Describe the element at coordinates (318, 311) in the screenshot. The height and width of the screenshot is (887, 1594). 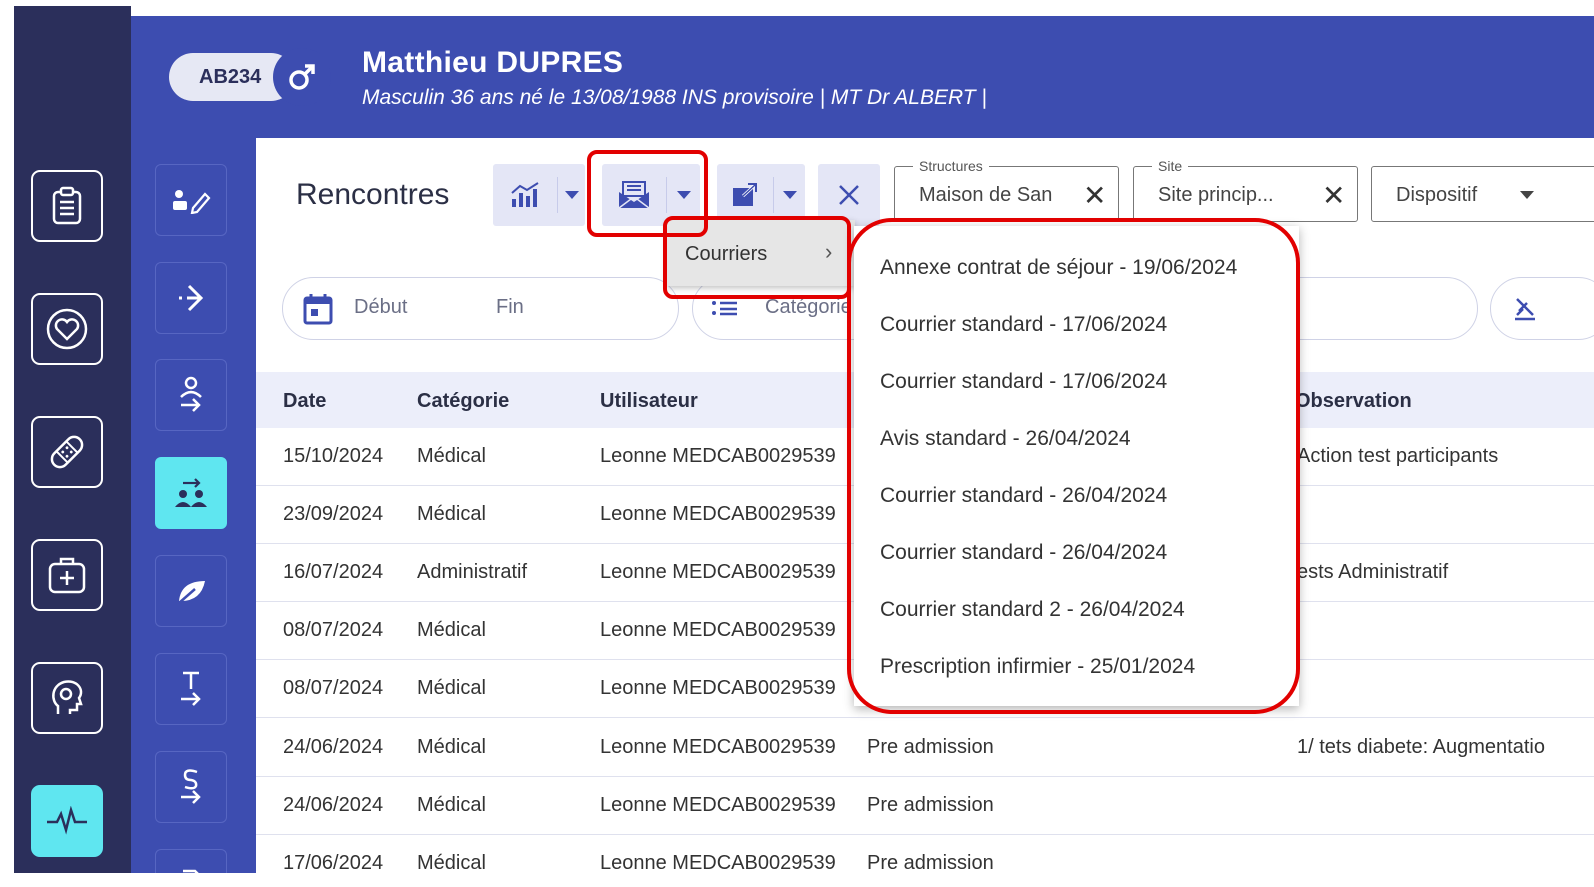
I see `calendar-icon` at that location.